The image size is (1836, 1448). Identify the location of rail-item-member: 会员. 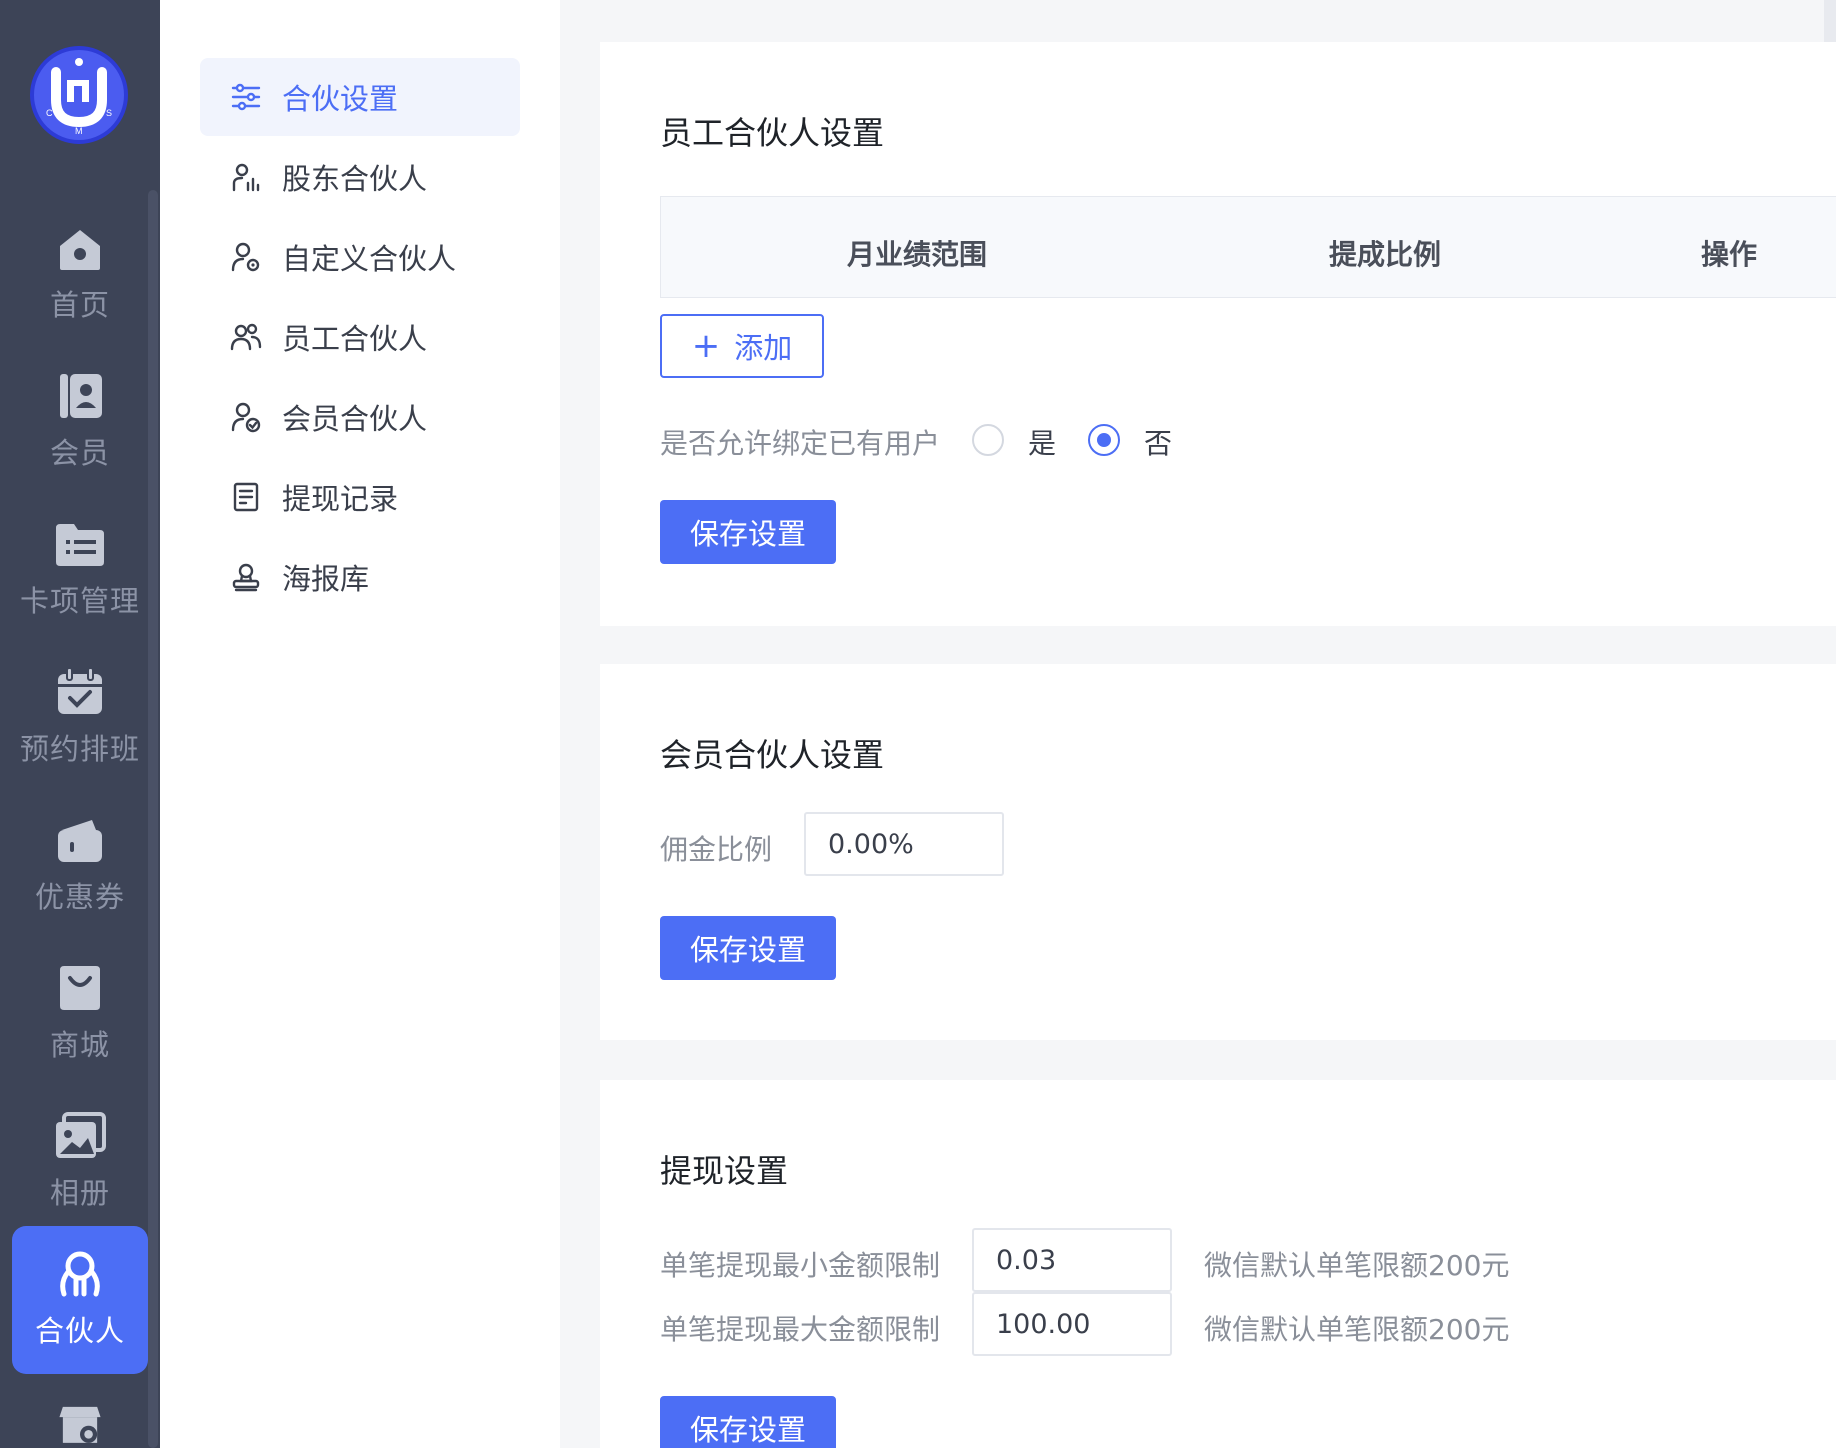
(80, 418).